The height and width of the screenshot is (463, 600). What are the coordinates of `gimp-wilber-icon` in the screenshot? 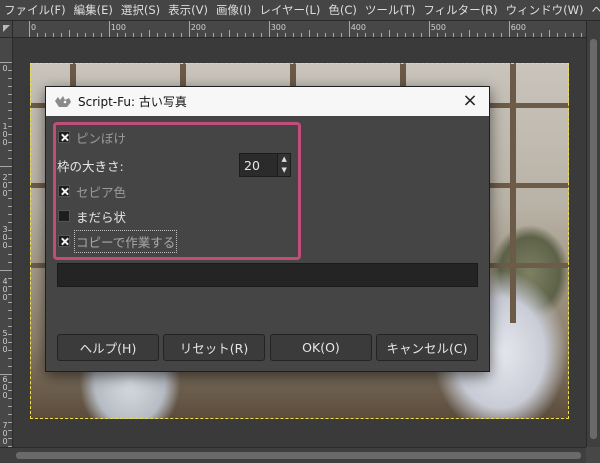 It's located at (63, 102).